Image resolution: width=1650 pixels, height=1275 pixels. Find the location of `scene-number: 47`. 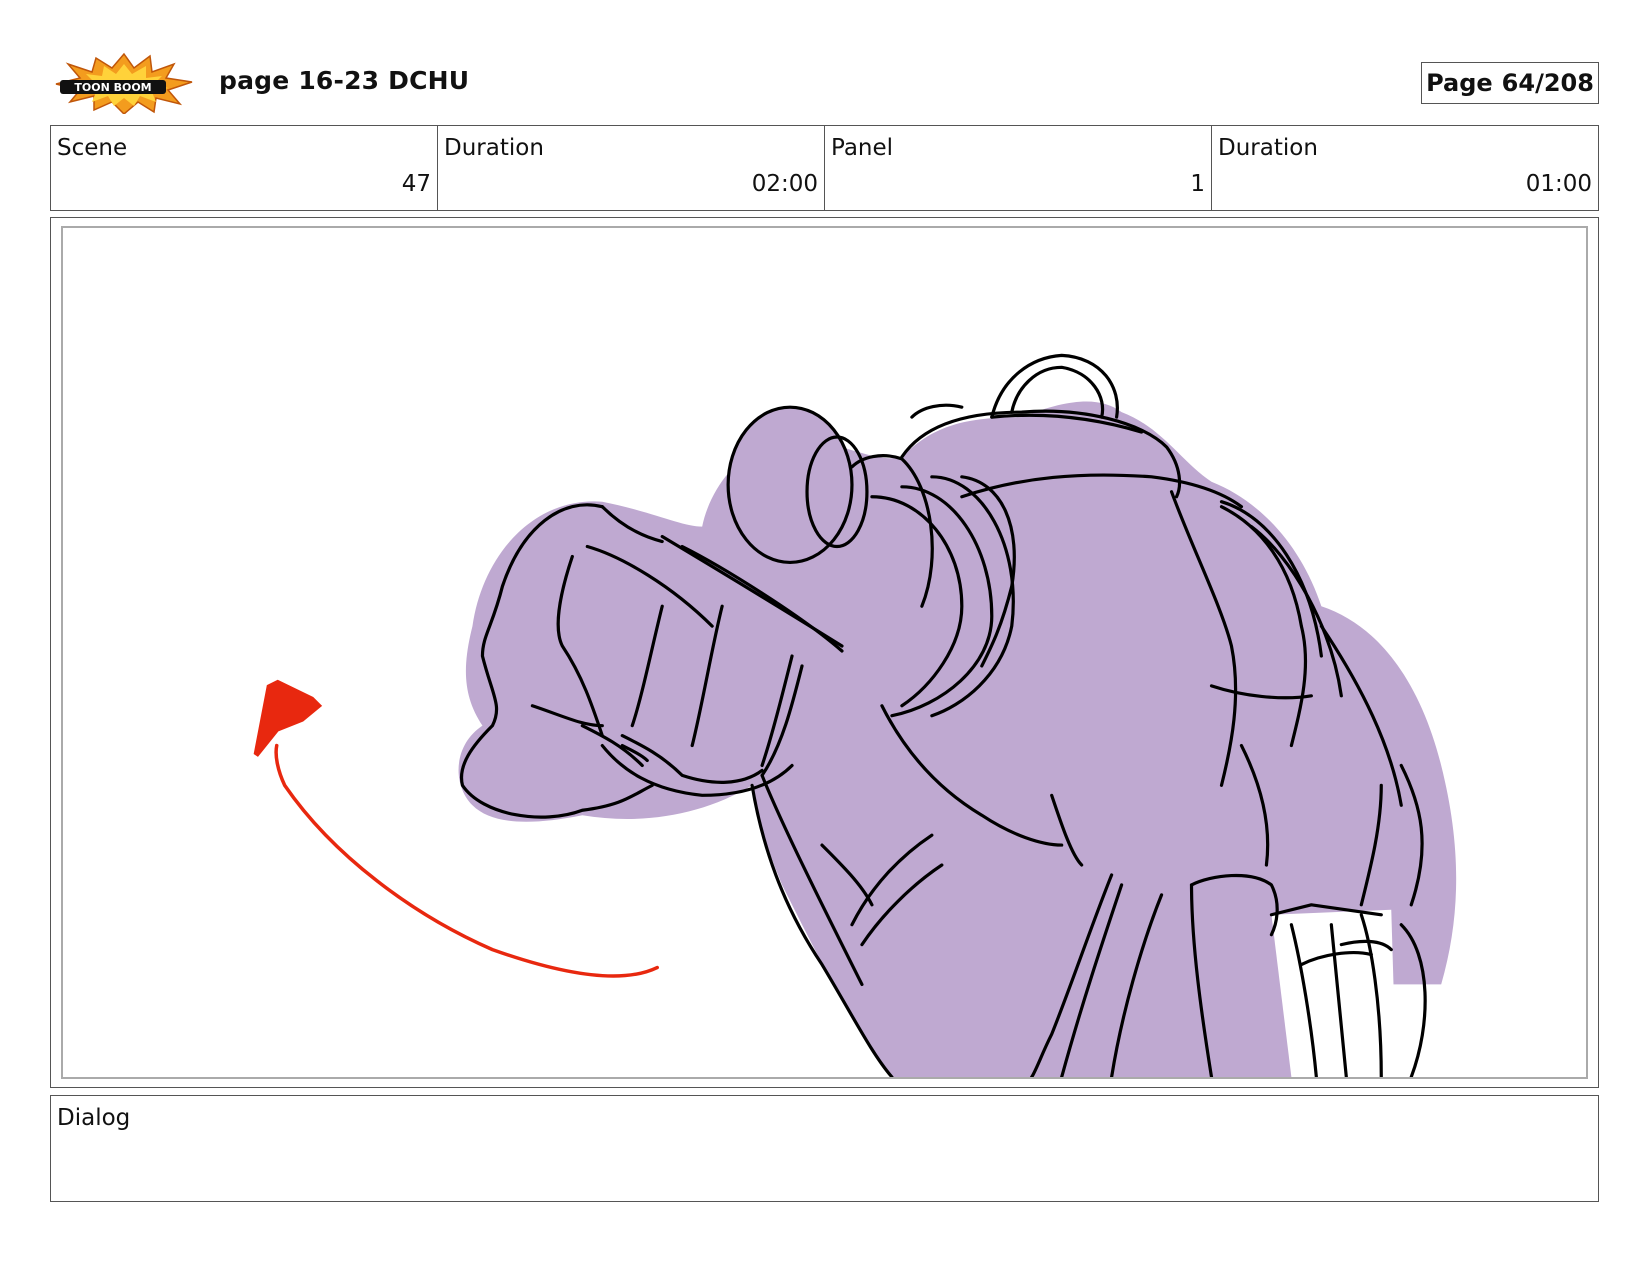

scene-number: 47 is located at coordinates (416, 184).